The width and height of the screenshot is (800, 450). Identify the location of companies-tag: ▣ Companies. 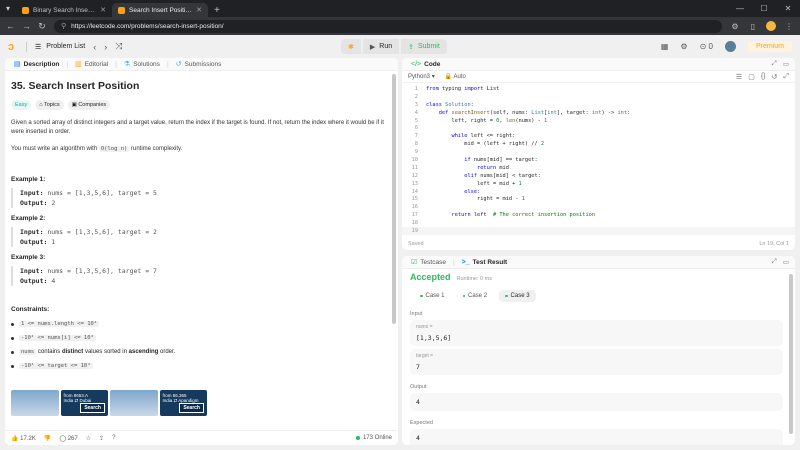
(89, 105).